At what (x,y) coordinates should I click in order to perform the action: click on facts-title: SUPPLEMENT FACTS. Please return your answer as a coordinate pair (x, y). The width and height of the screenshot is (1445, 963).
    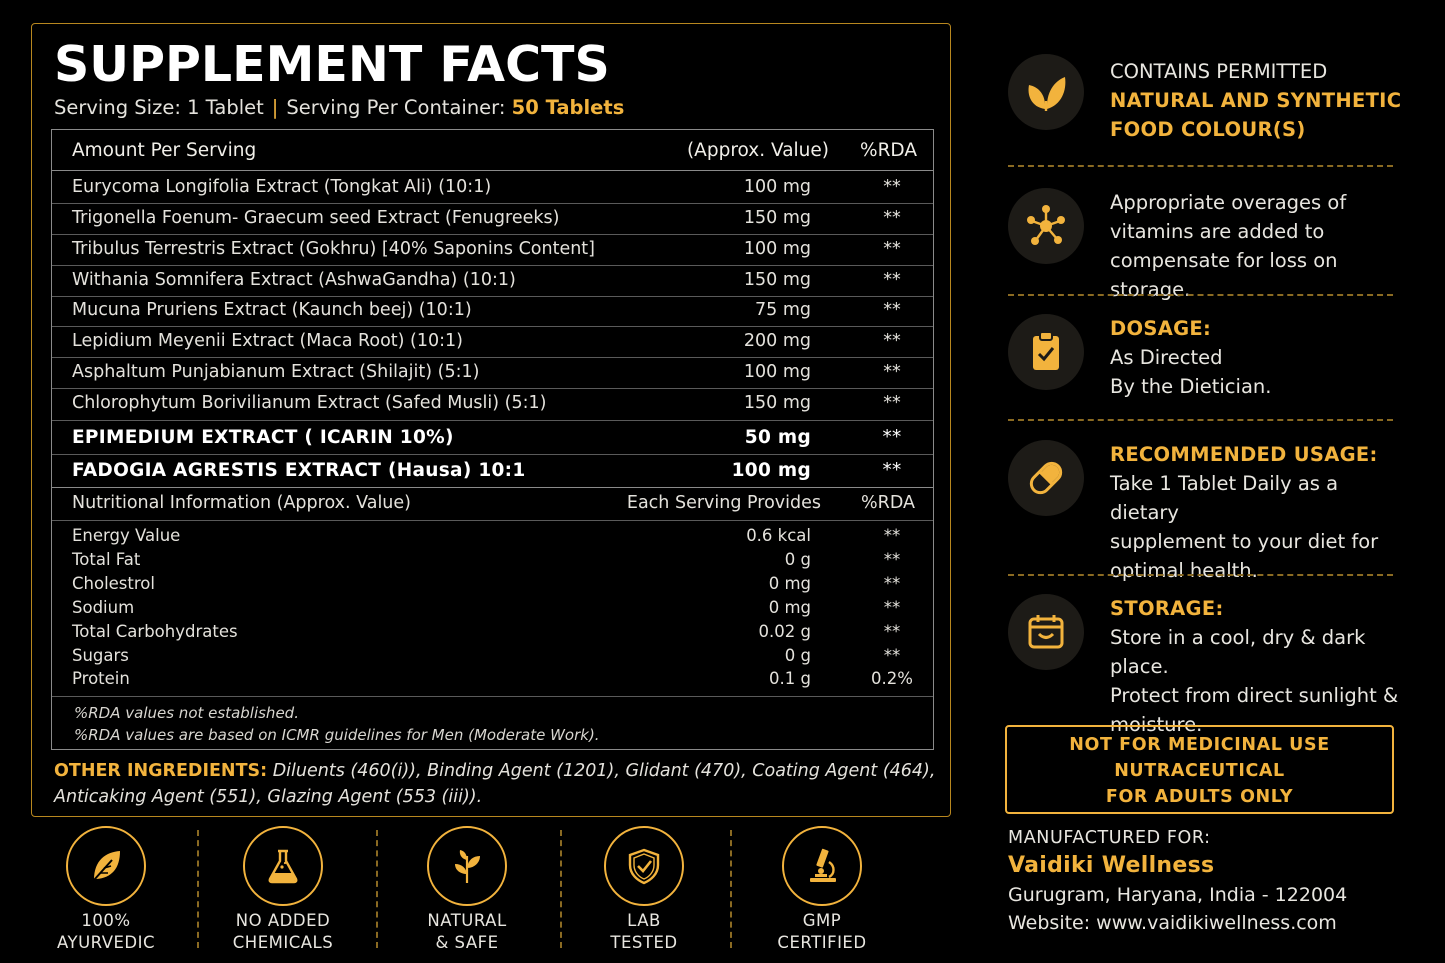
    Looking at the image, I should click on (332, 64).